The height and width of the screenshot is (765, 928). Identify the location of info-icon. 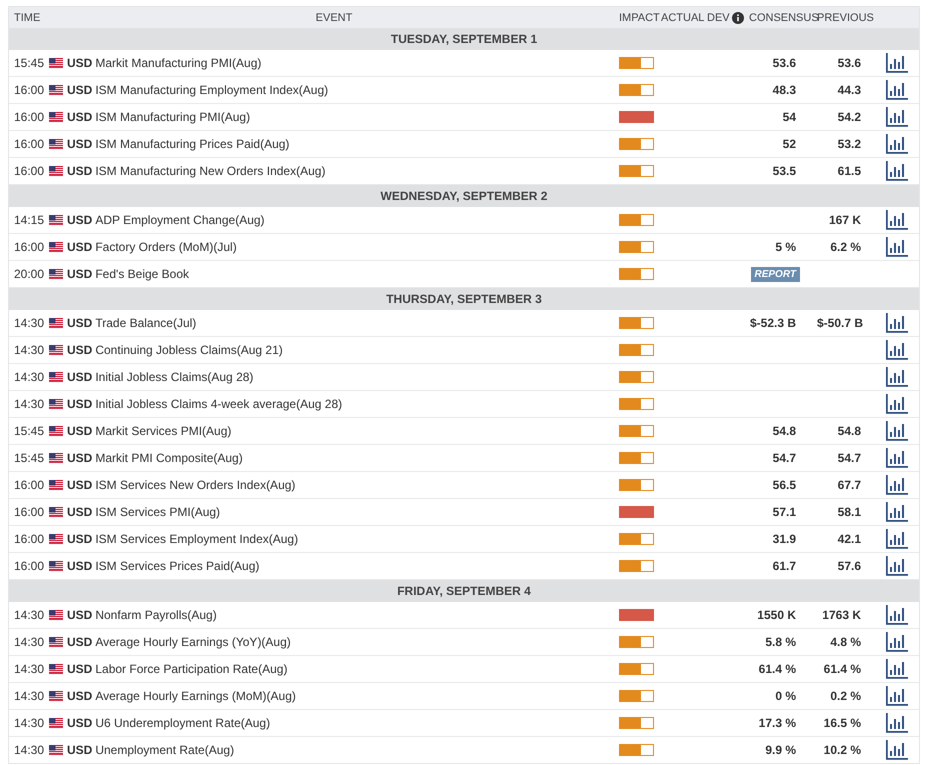
(738, 18).